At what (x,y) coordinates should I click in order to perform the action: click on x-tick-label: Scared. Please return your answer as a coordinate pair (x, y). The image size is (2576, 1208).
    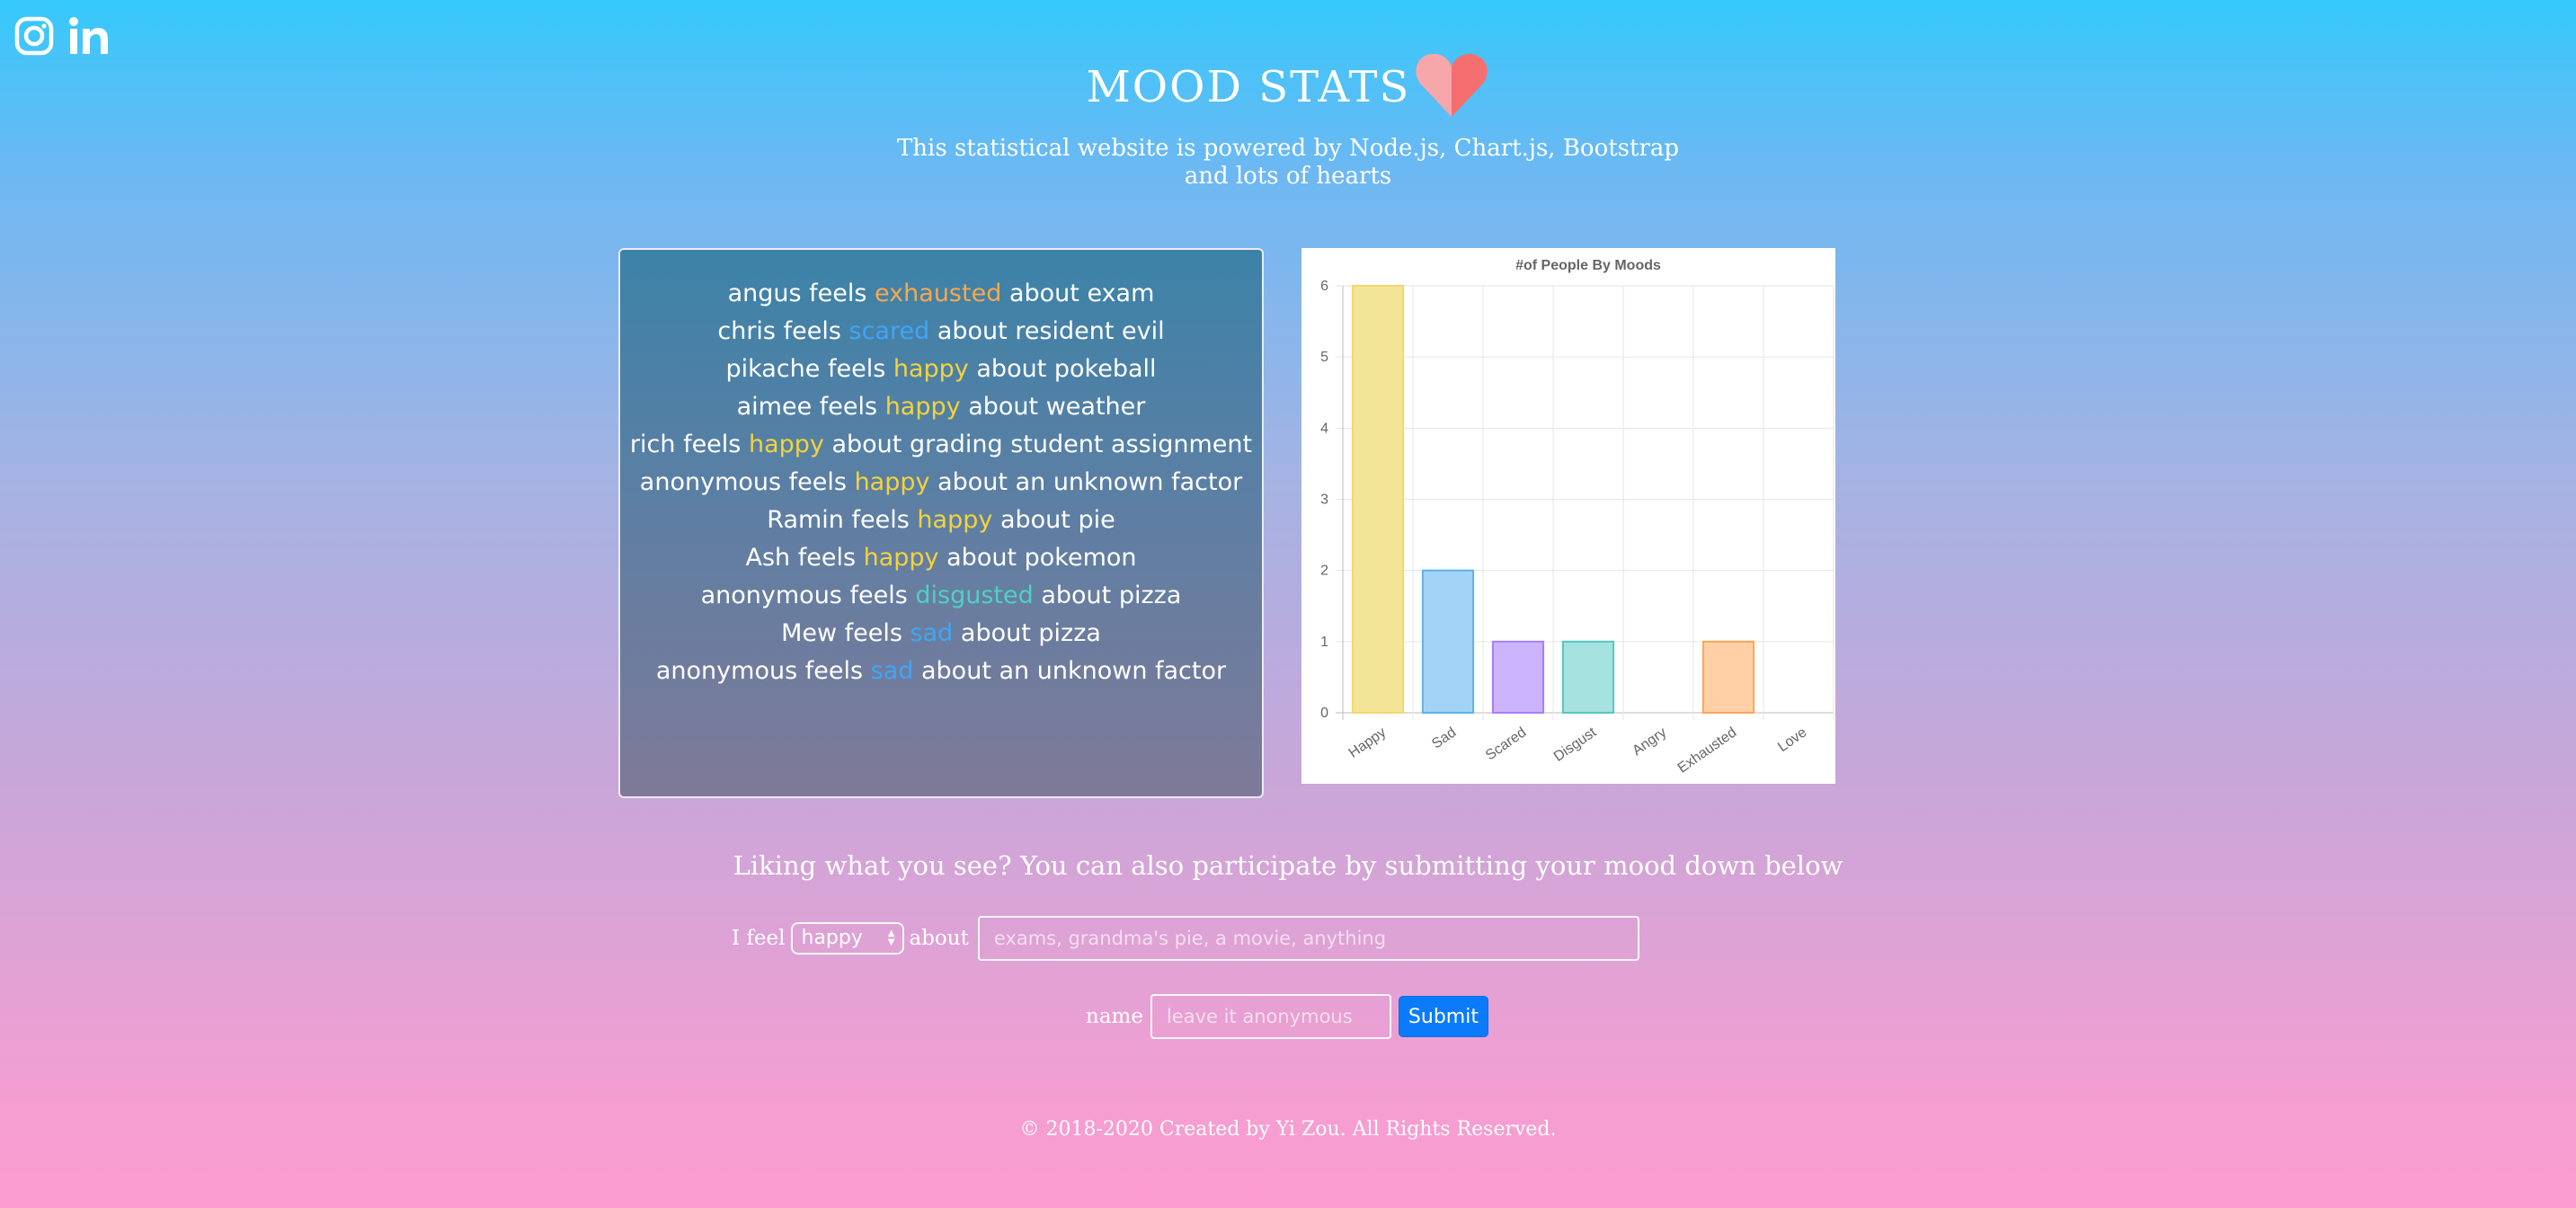
    Looking at the image, I should click on (1506, 743).